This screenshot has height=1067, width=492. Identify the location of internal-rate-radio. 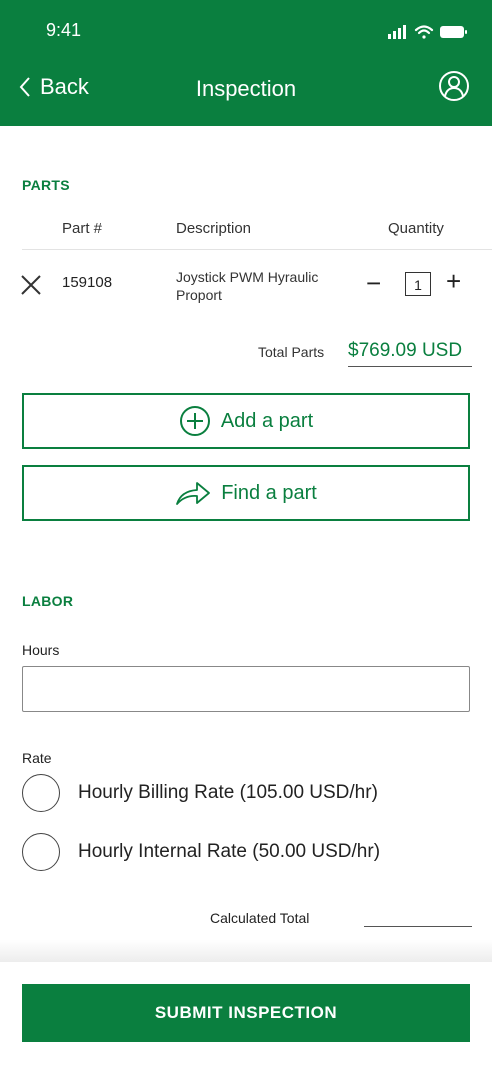
(41, 852).